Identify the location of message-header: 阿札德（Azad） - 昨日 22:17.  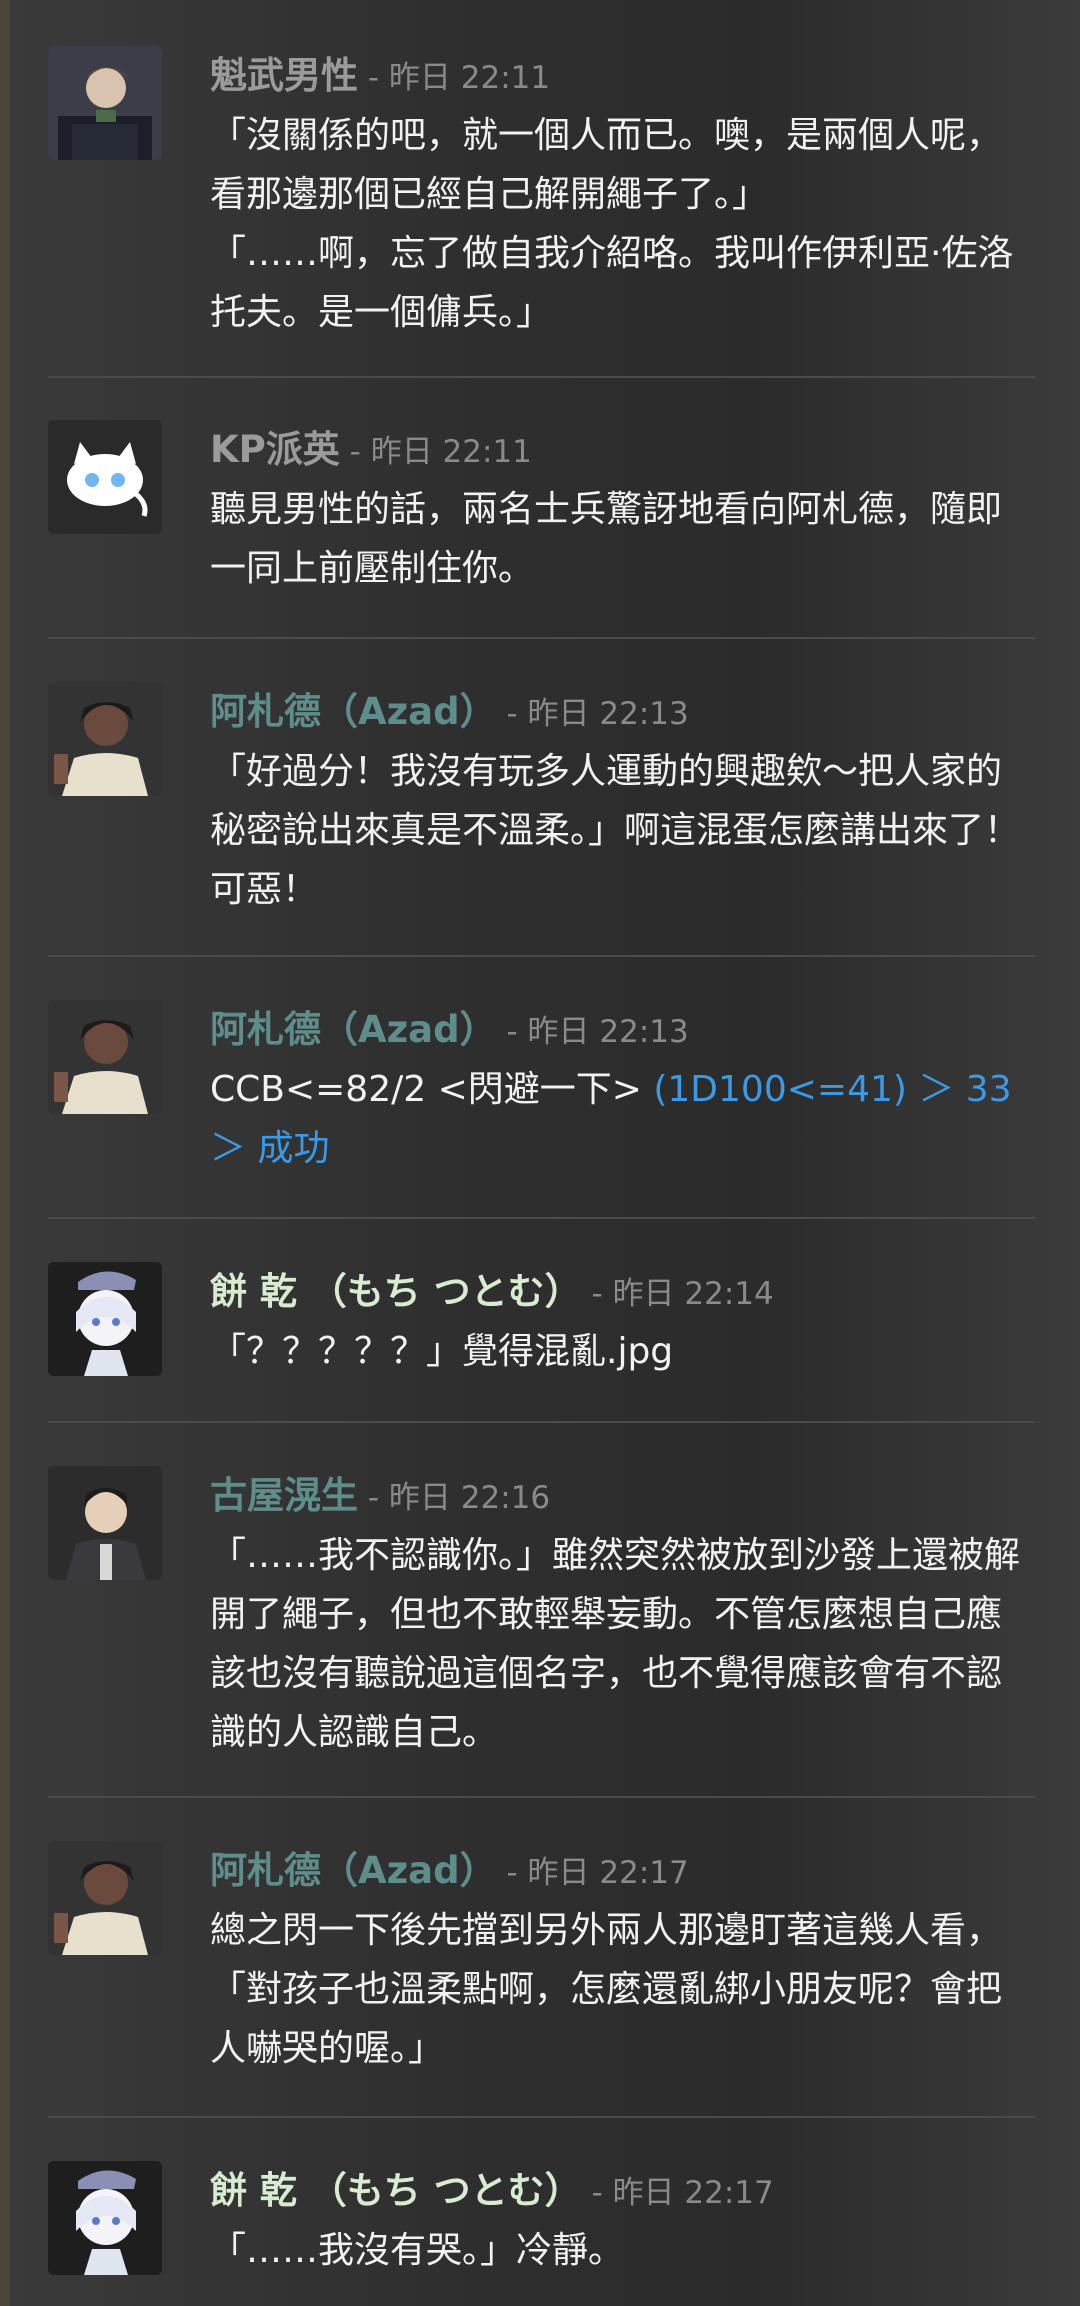
(622, 1871).